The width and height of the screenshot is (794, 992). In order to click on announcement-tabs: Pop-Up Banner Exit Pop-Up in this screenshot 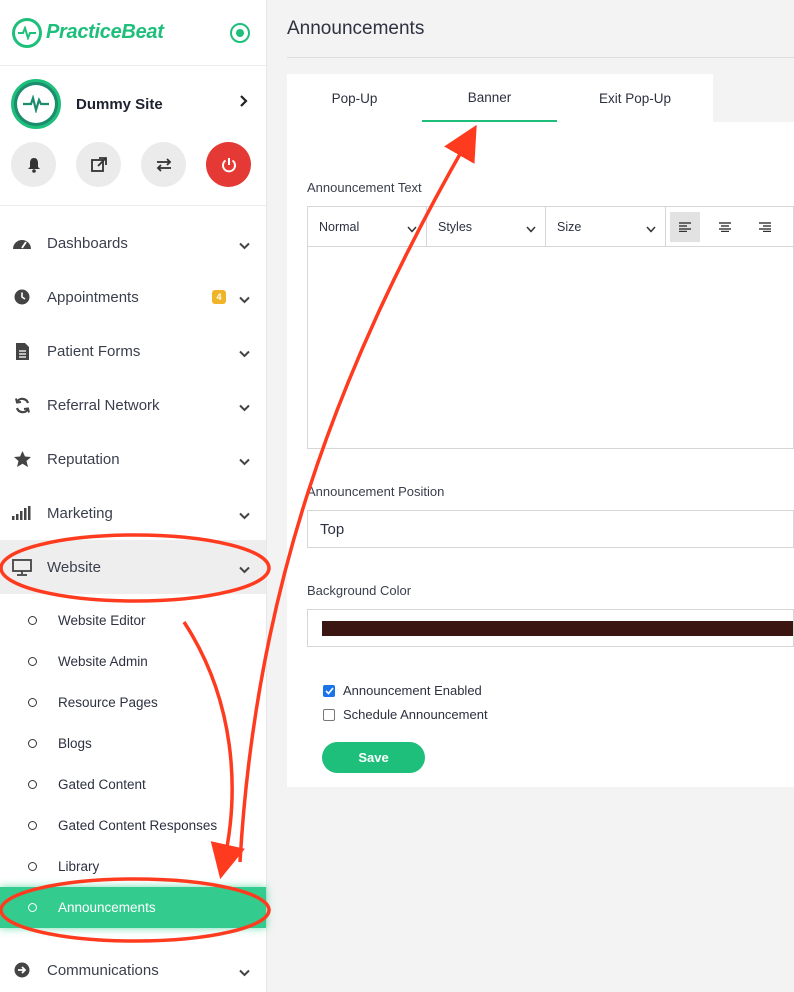, I will do `click(500, 98)`.